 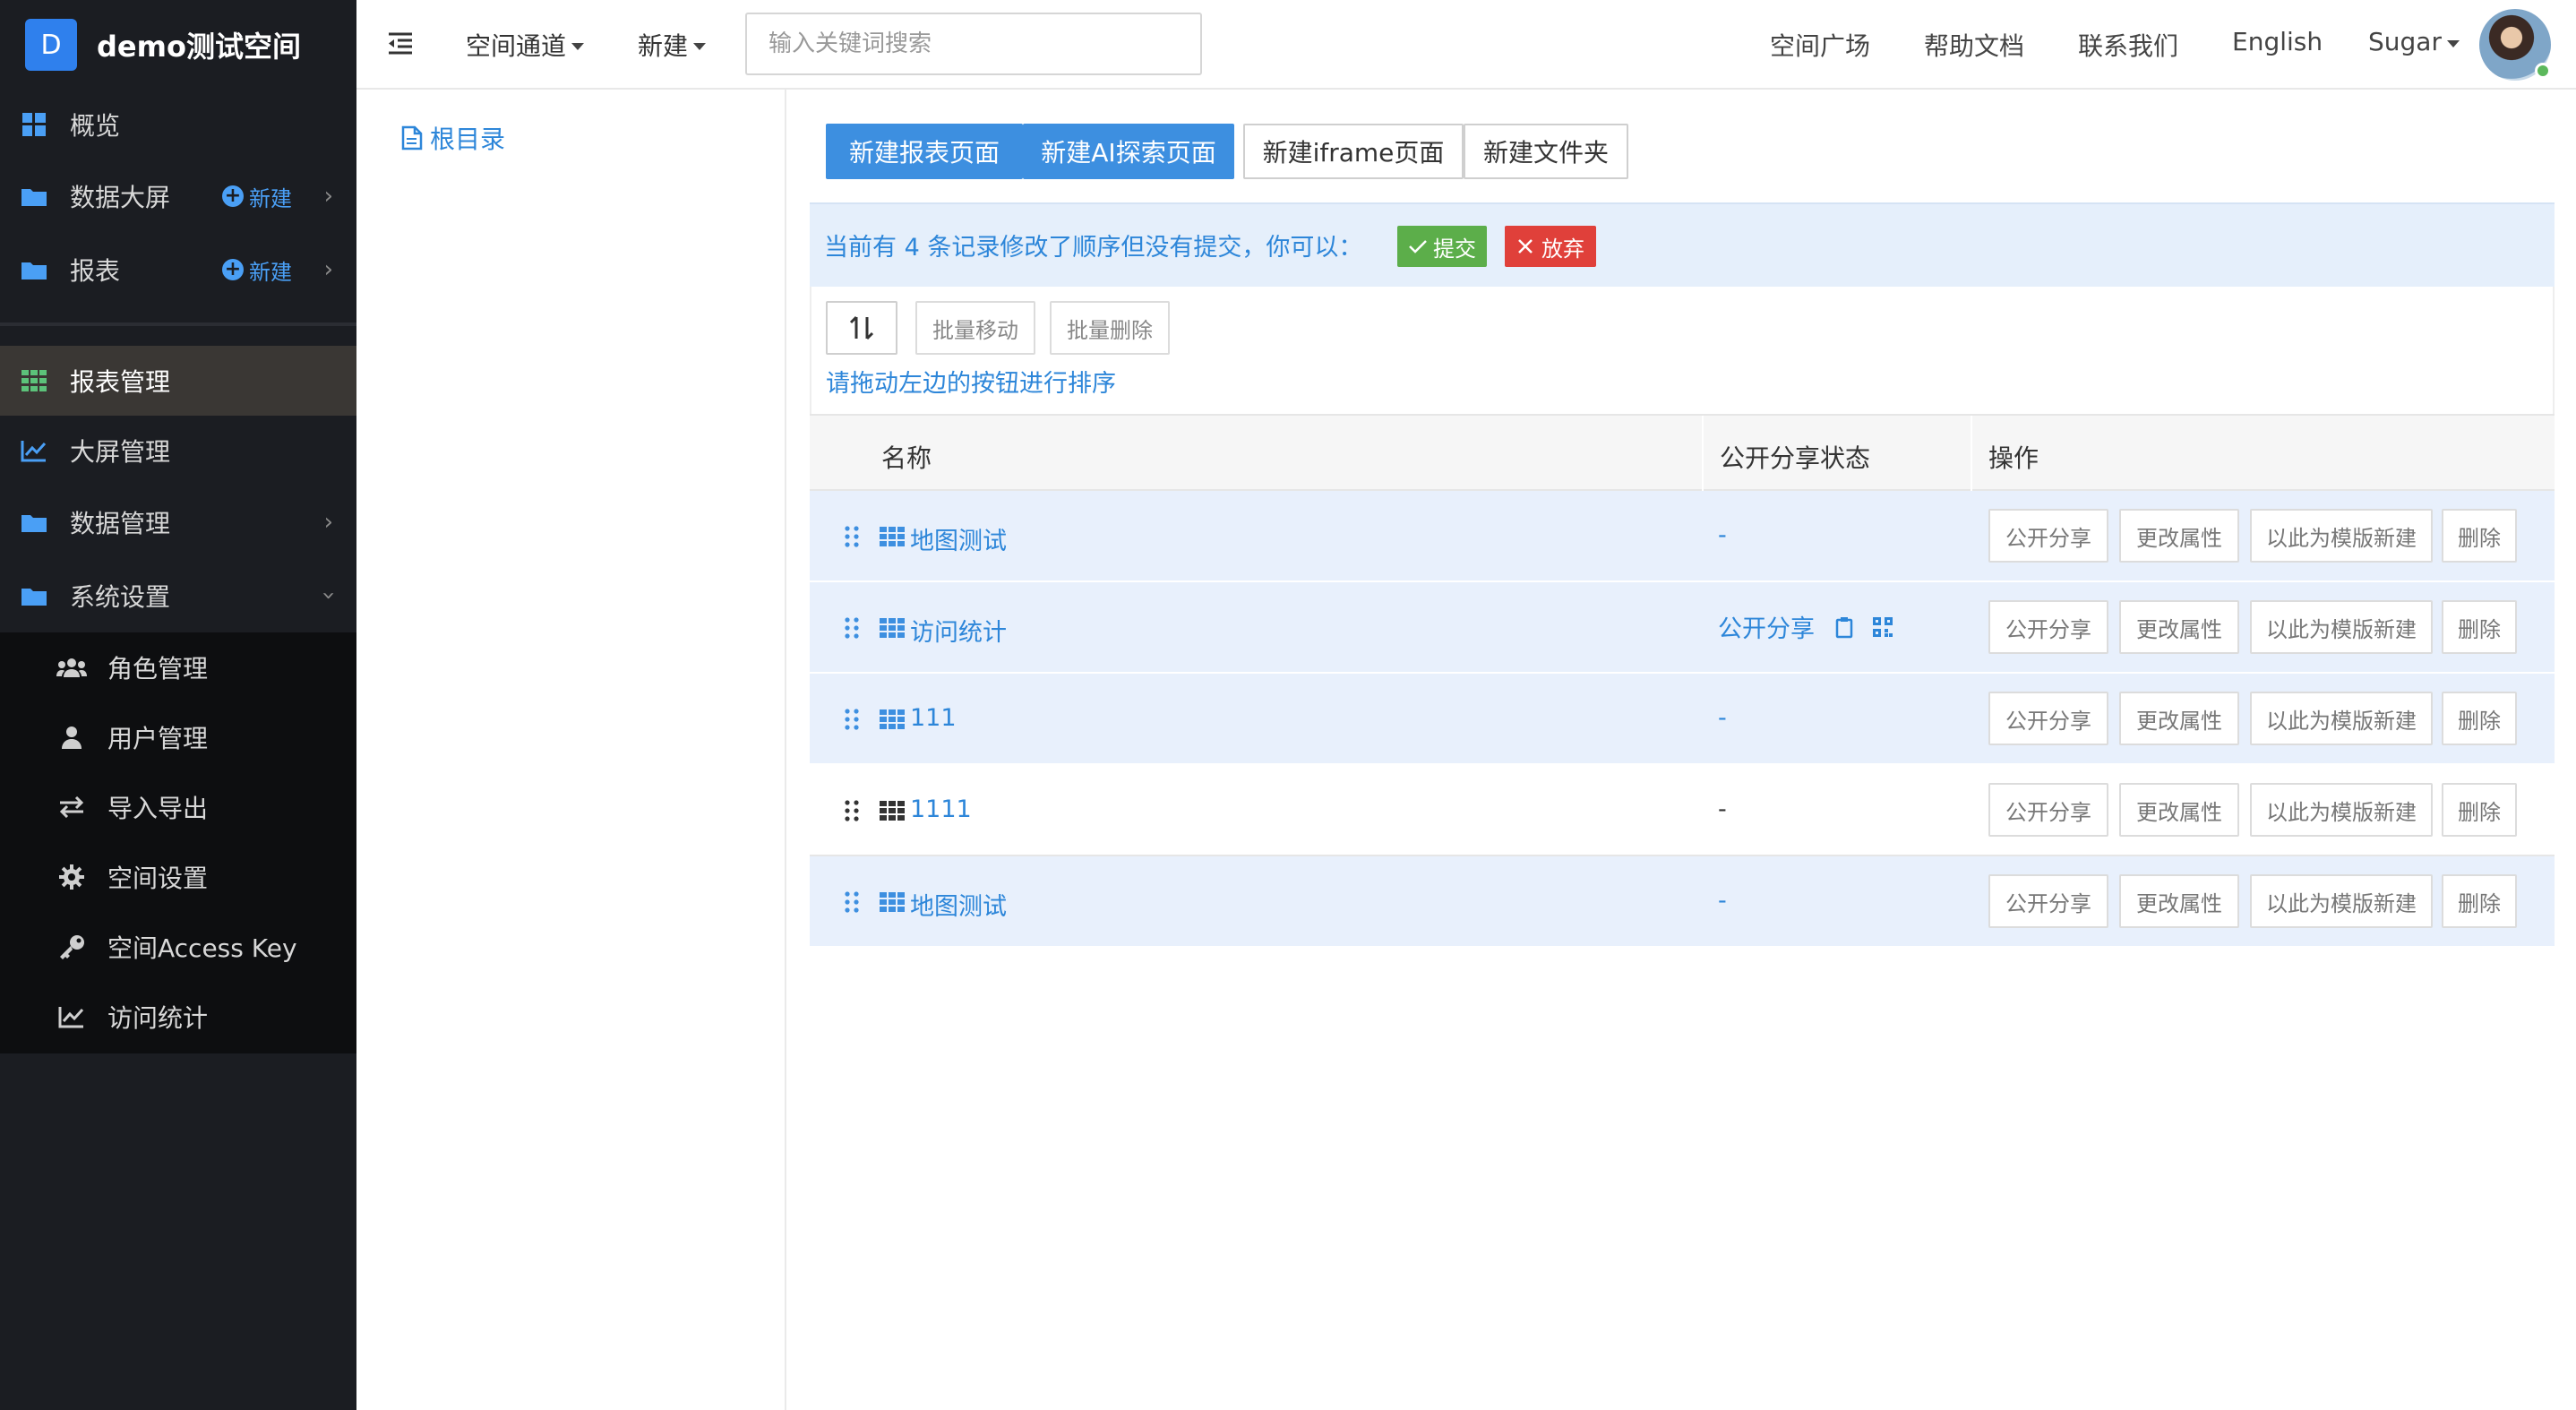 What do you see at coordinates (924, 151) in the screenshot?
I see `new-report-button: 新建报表页面` at bounding box center [924, 151].